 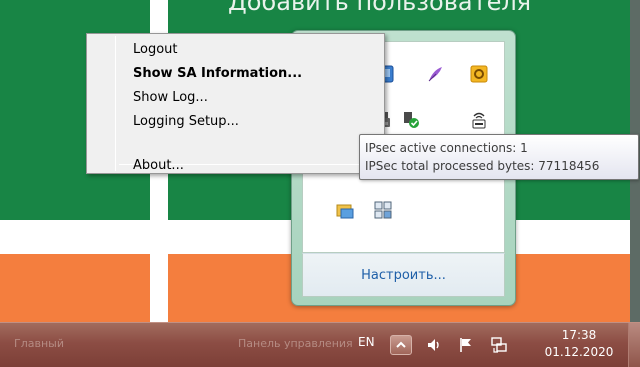 I want to click on clock-time: 17:38, so click(x=579, y=335).